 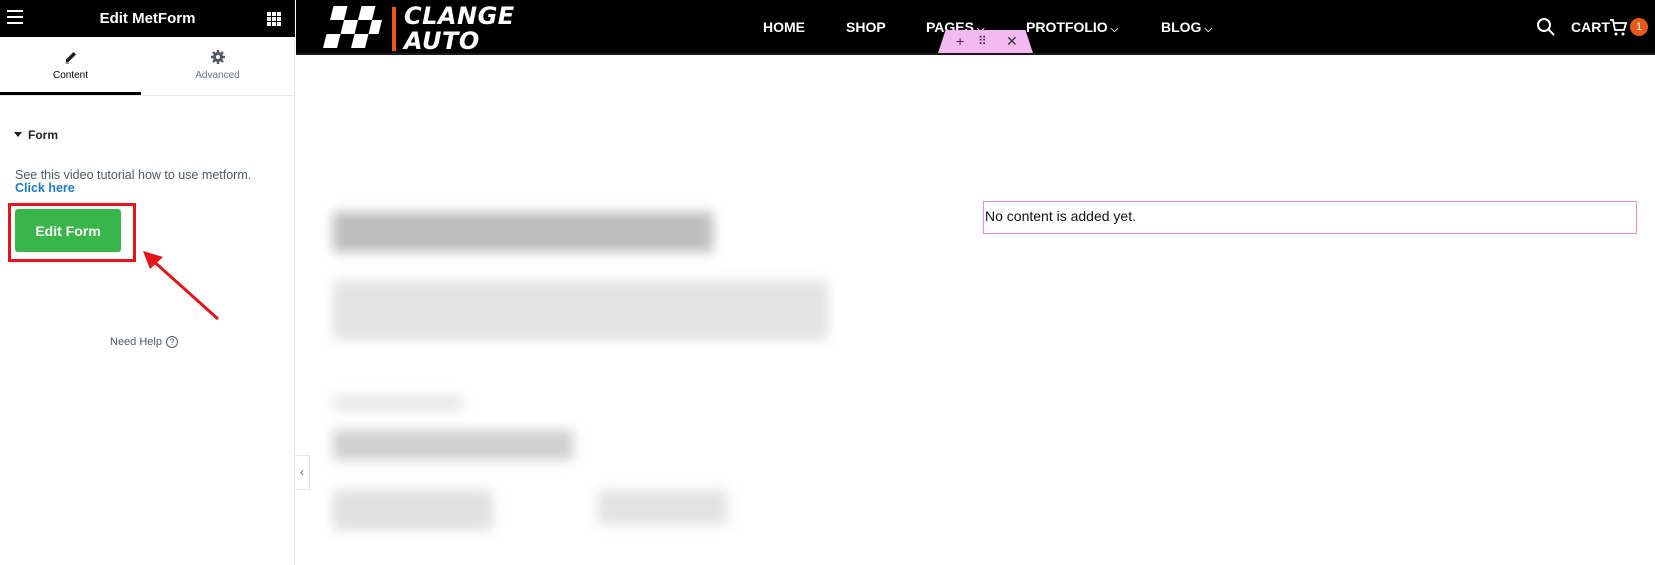 I want to click on nav-home: HOME, so click(x=784, y=27).